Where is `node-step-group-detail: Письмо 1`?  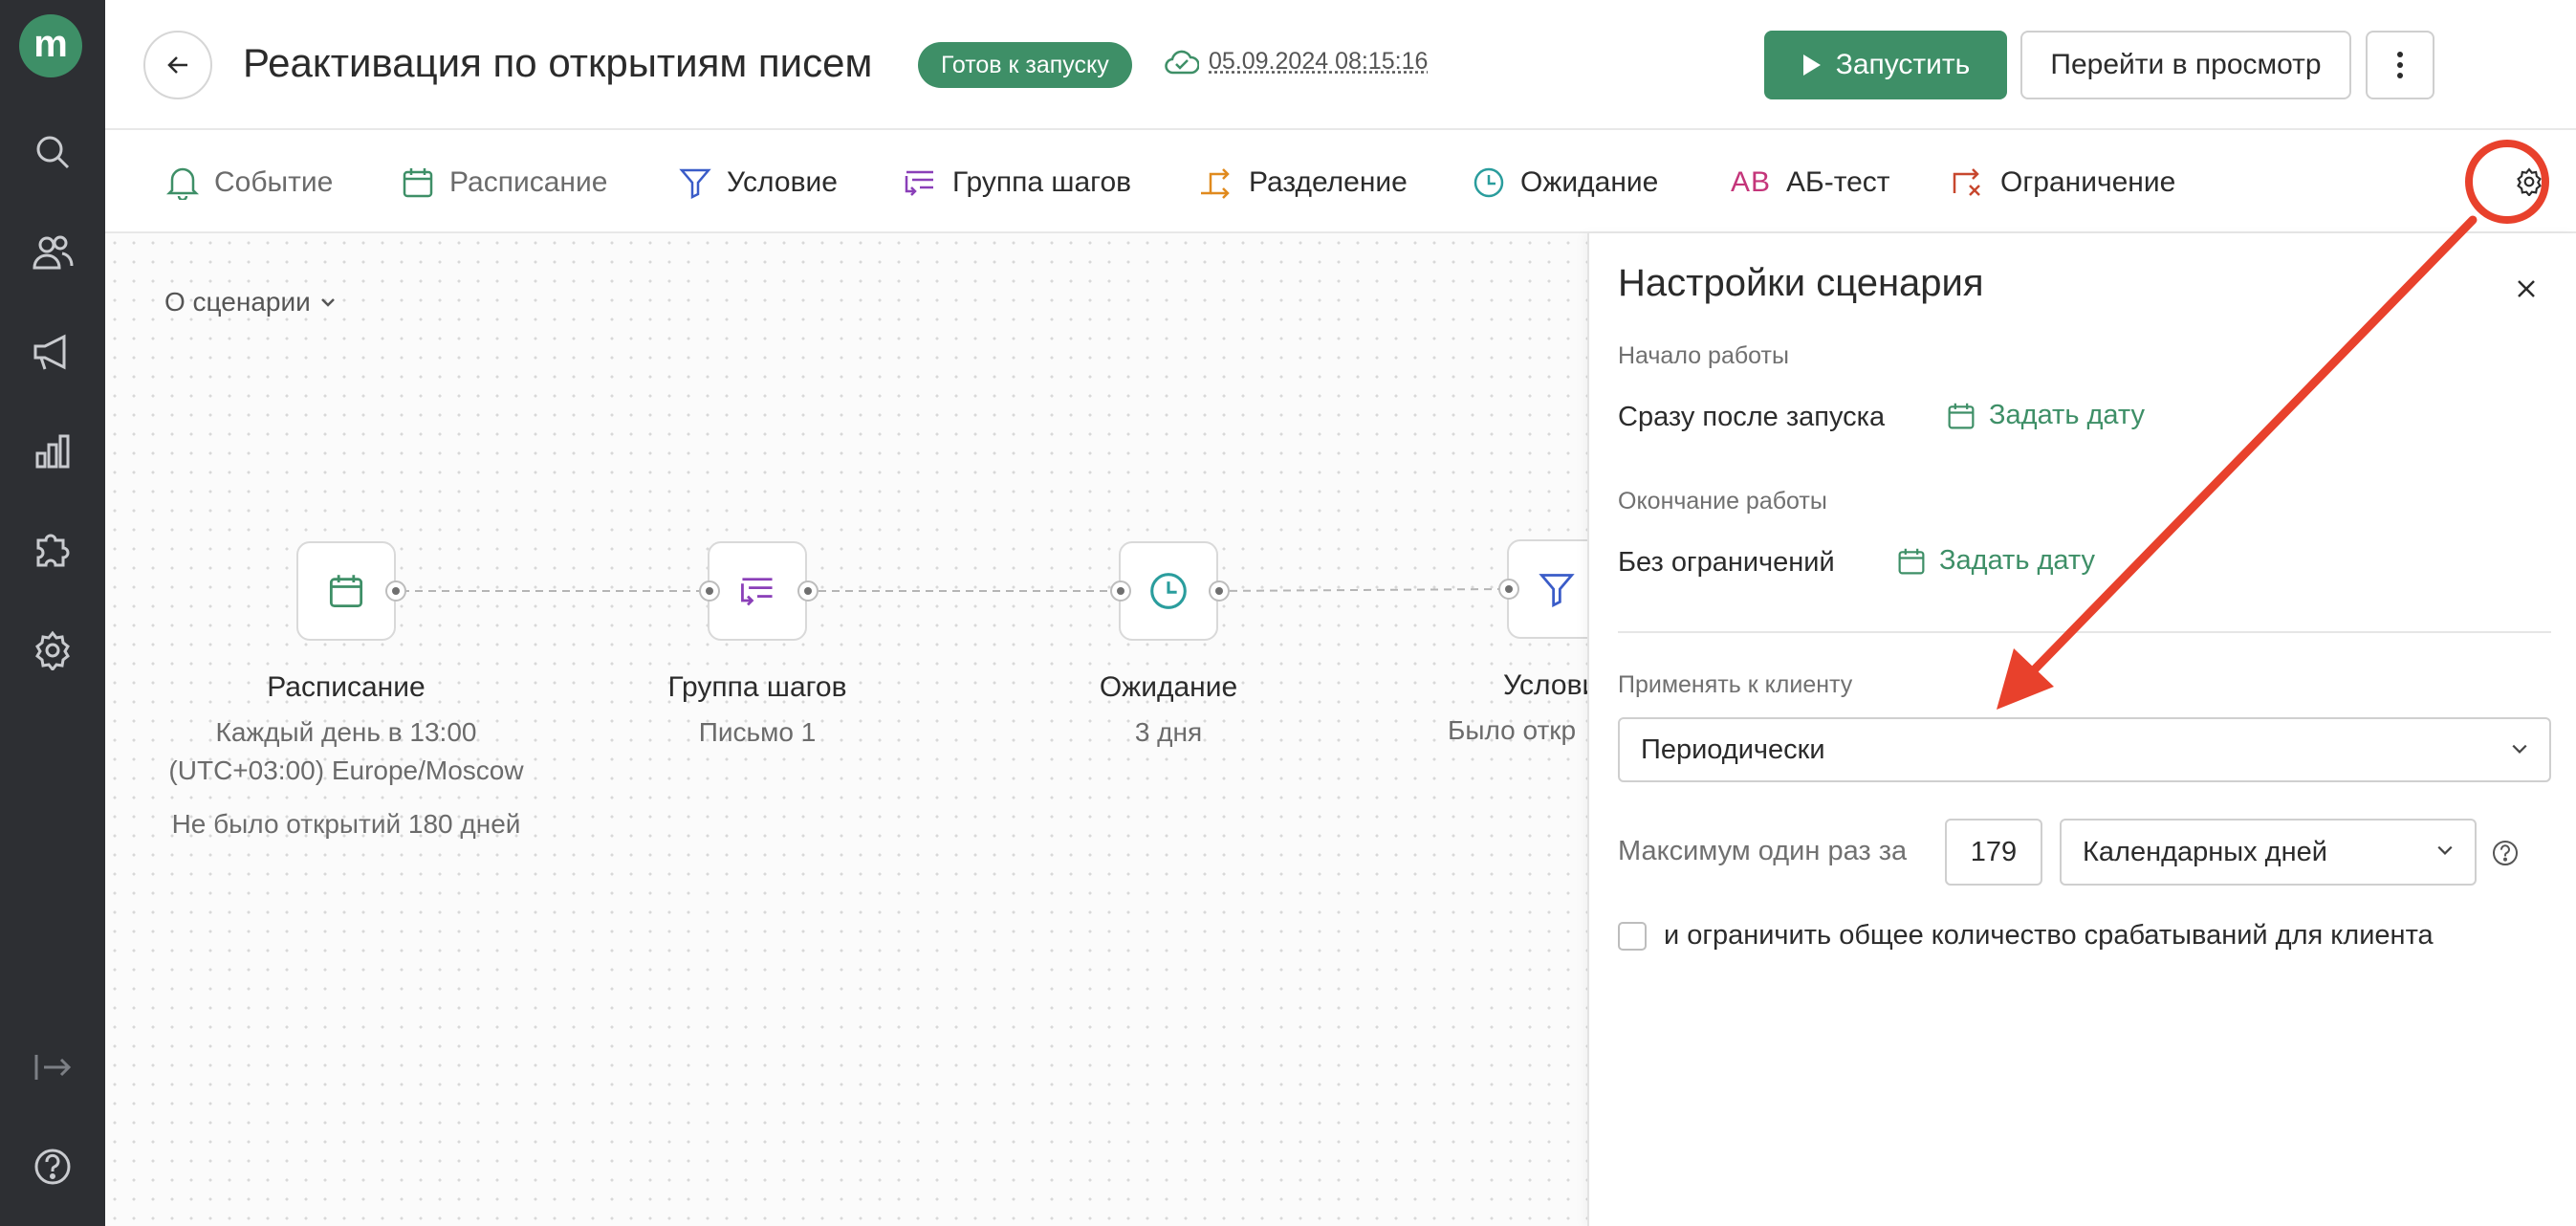
node-step-group-detail: Письмо 1 is located at coordinates (757, 732).